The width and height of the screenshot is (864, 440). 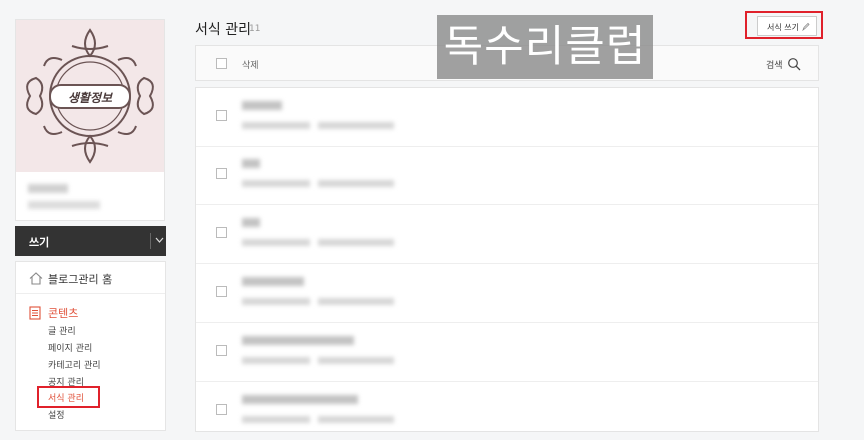 What do you see at coordinates (35, 314) in the screenshot?
I see `document-icon` at bounding box center [35, 314].